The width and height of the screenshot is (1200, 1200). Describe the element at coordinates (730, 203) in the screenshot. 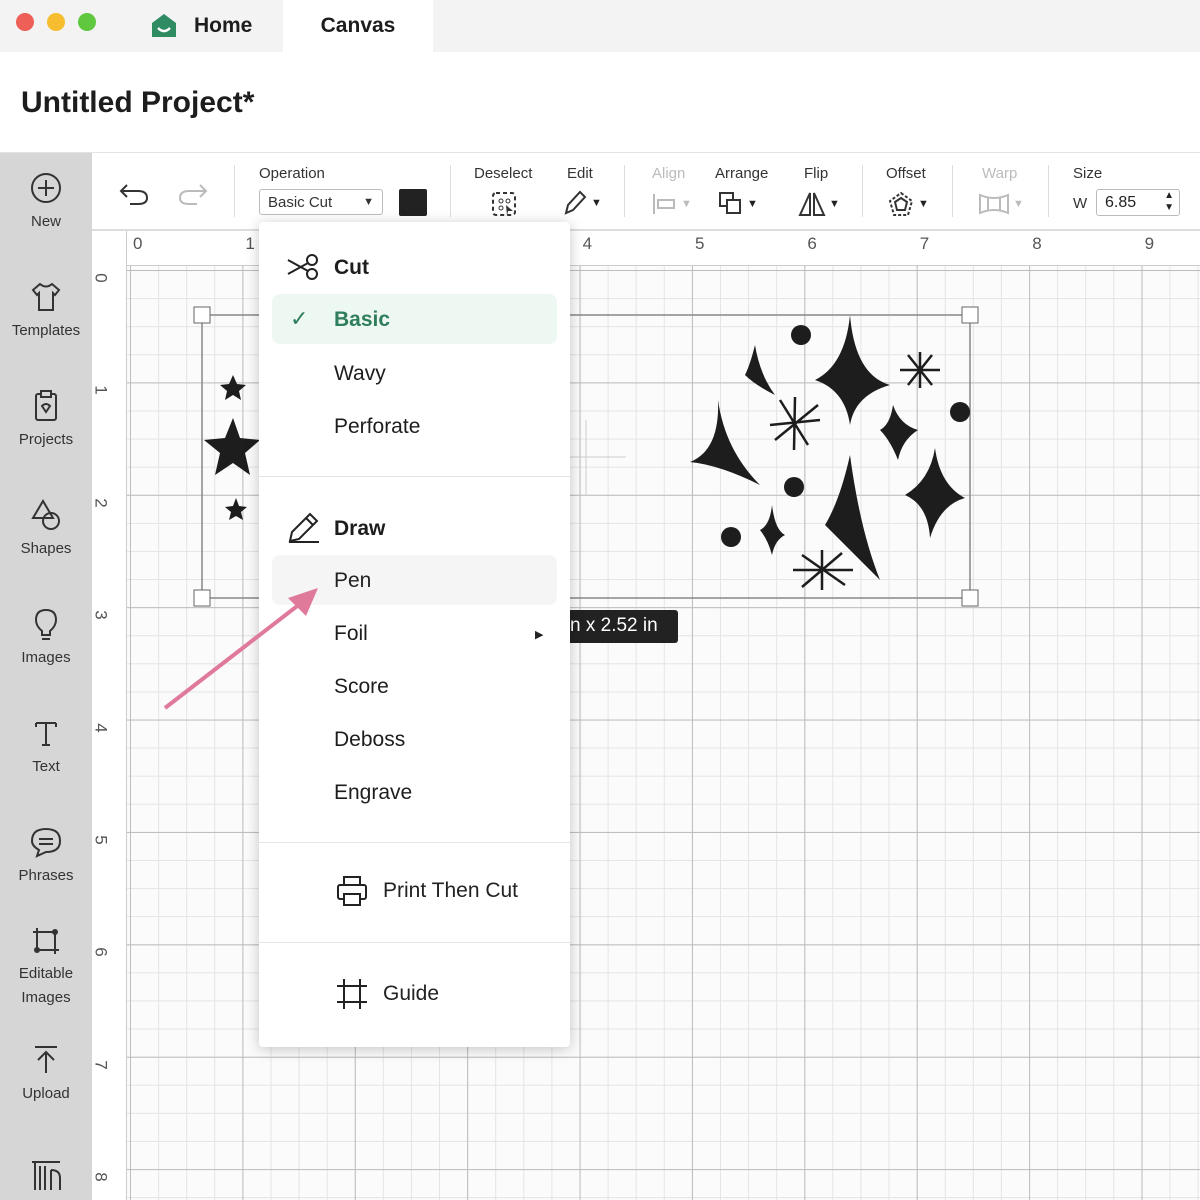

I see `arrange-icon` at that location.